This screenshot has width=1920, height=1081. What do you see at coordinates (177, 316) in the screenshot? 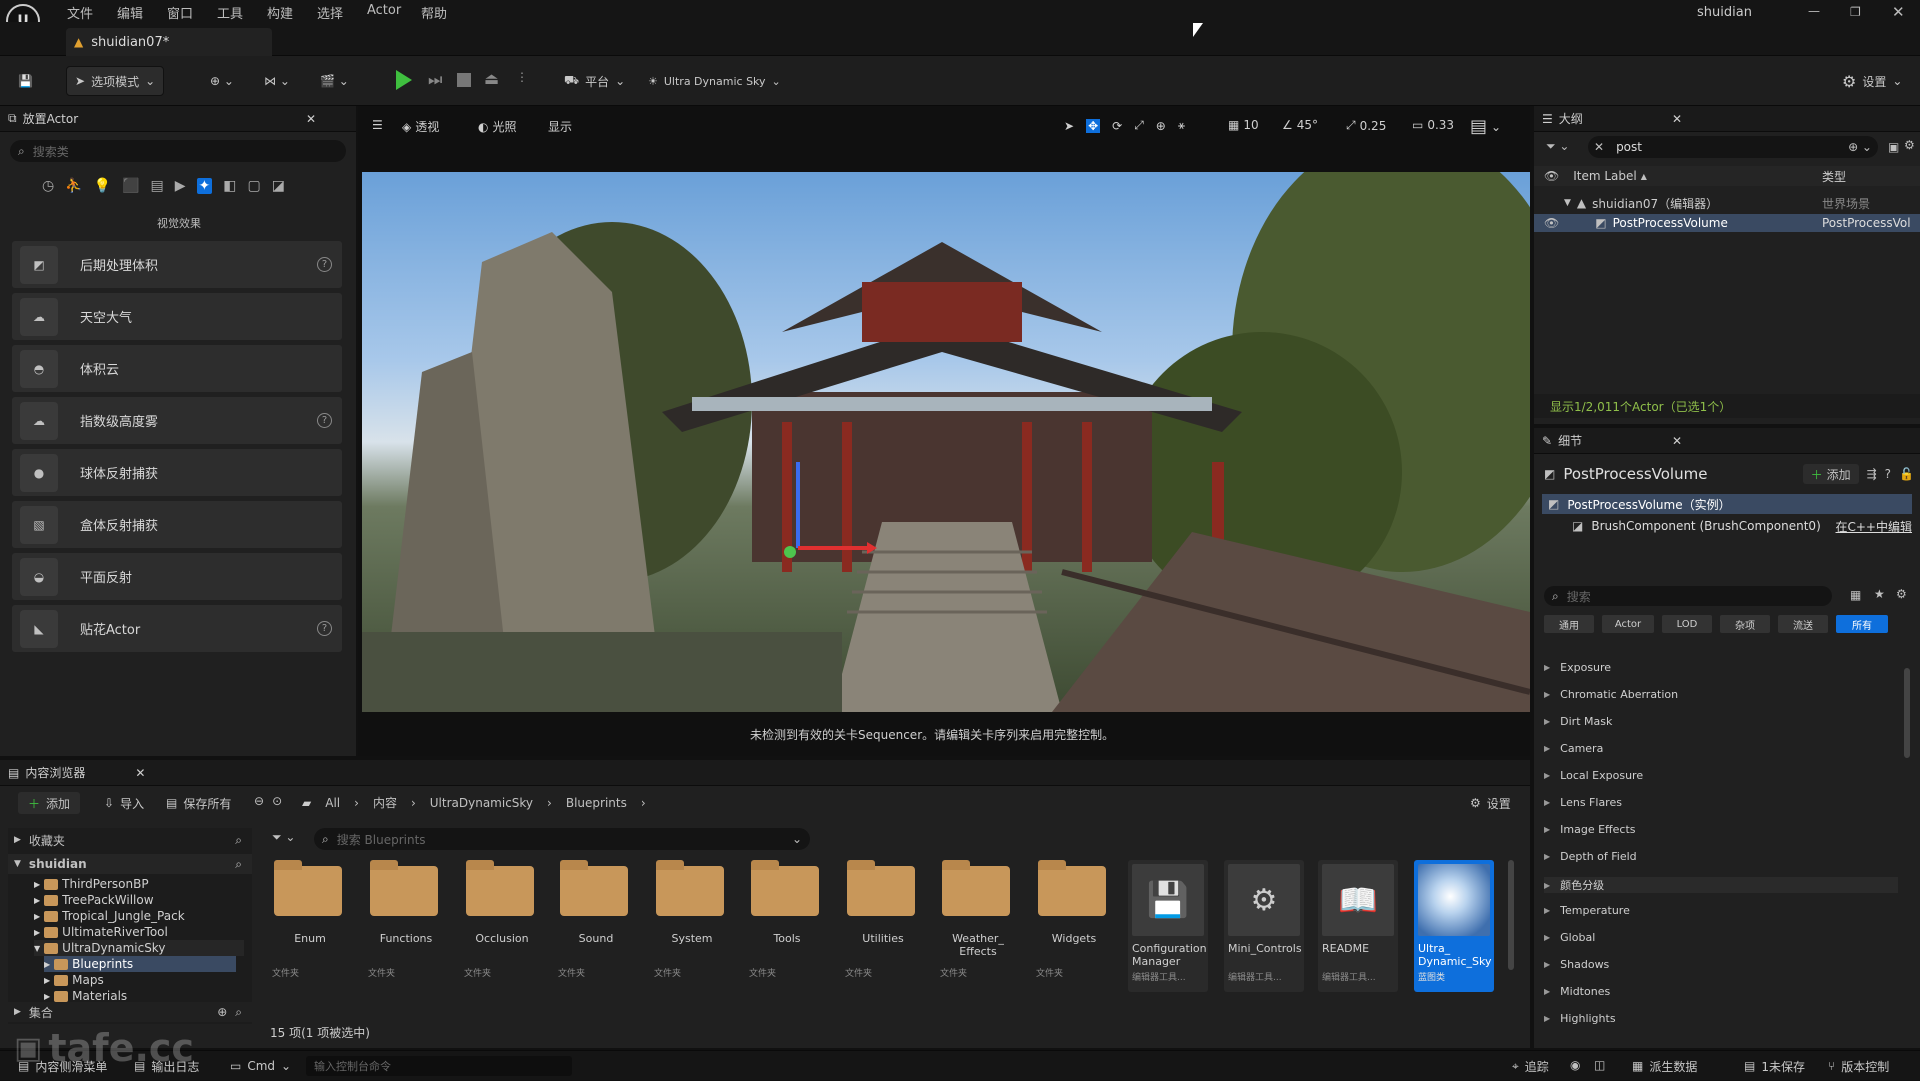
I see `actor-item-sky-atmosphere: ☁ 天空大气` at bounding box center [177, 316].